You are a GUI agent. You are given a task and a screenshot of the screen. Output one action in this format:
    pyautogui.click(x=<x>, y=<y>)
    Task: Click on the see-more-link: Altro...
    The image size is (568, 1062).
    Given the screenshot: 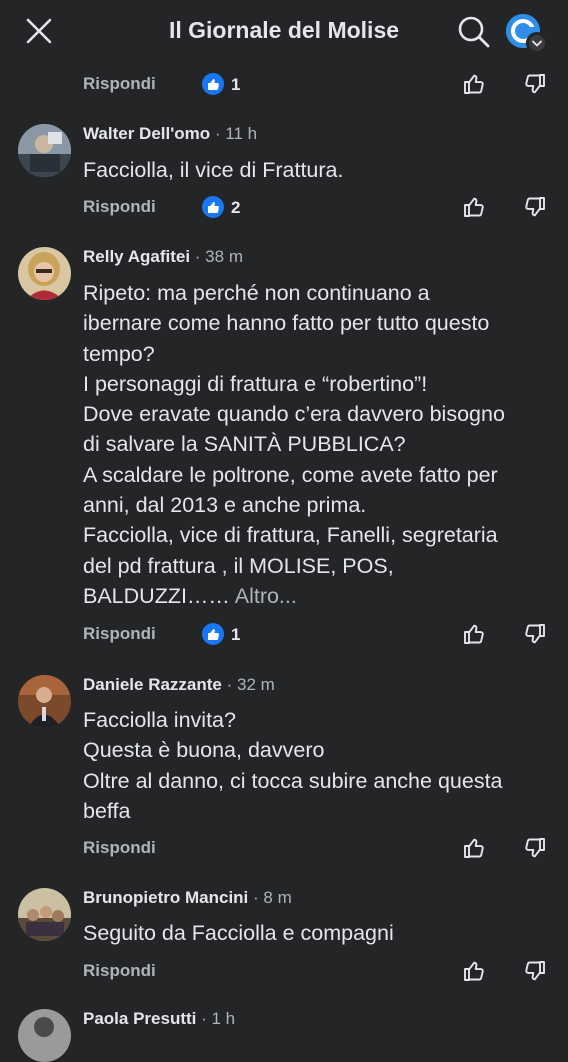 What is the action you would take?
    pyautogui.click(x=263, y=596)
    